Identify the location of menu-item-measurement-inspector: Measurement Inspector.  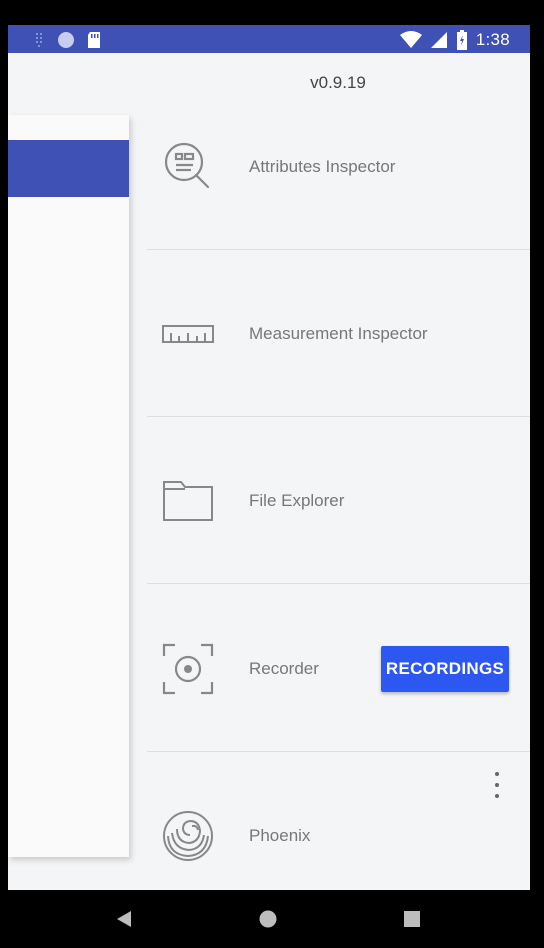
(338, 333).